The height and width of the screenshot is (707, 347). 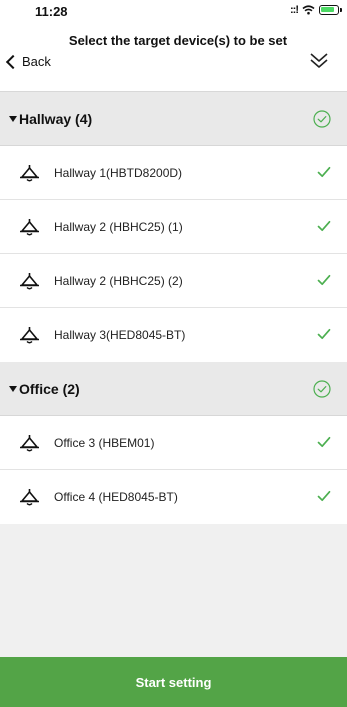 I want to click on device-row: Hallway 1(HBTD8200D), so click(x=173, y=173).